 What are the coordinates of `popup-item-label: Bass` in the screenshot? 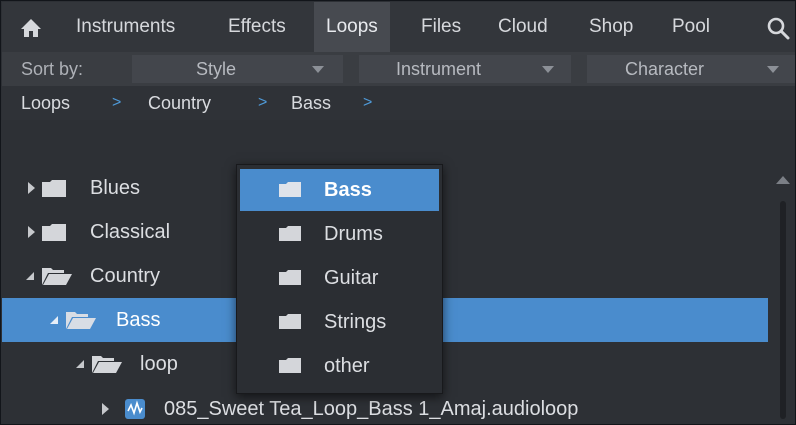 It's located at (348, 190).